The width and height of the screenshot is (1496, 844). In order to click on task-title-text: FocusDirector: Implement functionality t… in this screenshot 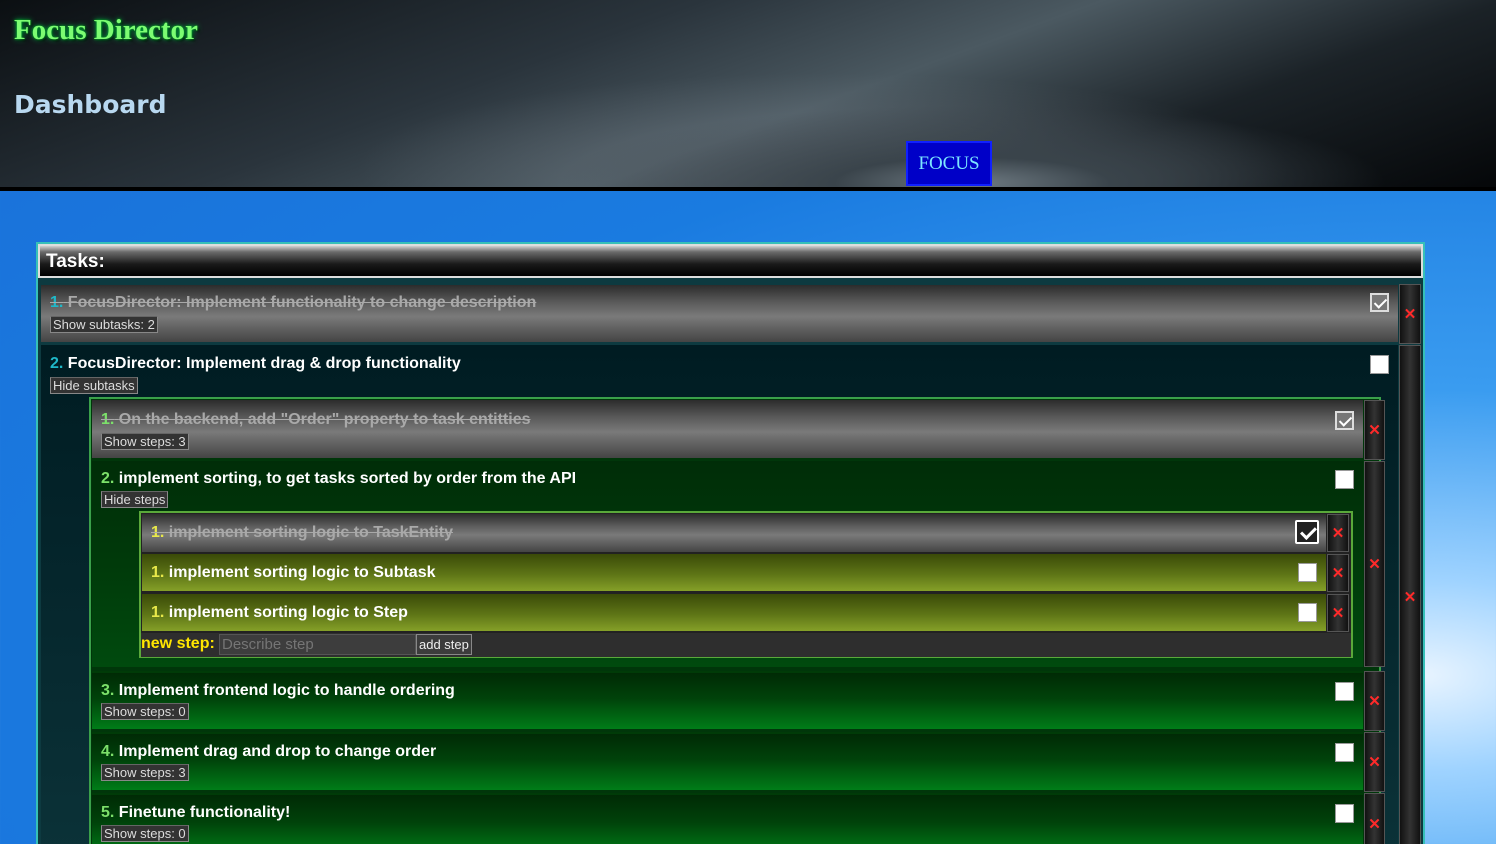, I will do `click(302, 302)`.